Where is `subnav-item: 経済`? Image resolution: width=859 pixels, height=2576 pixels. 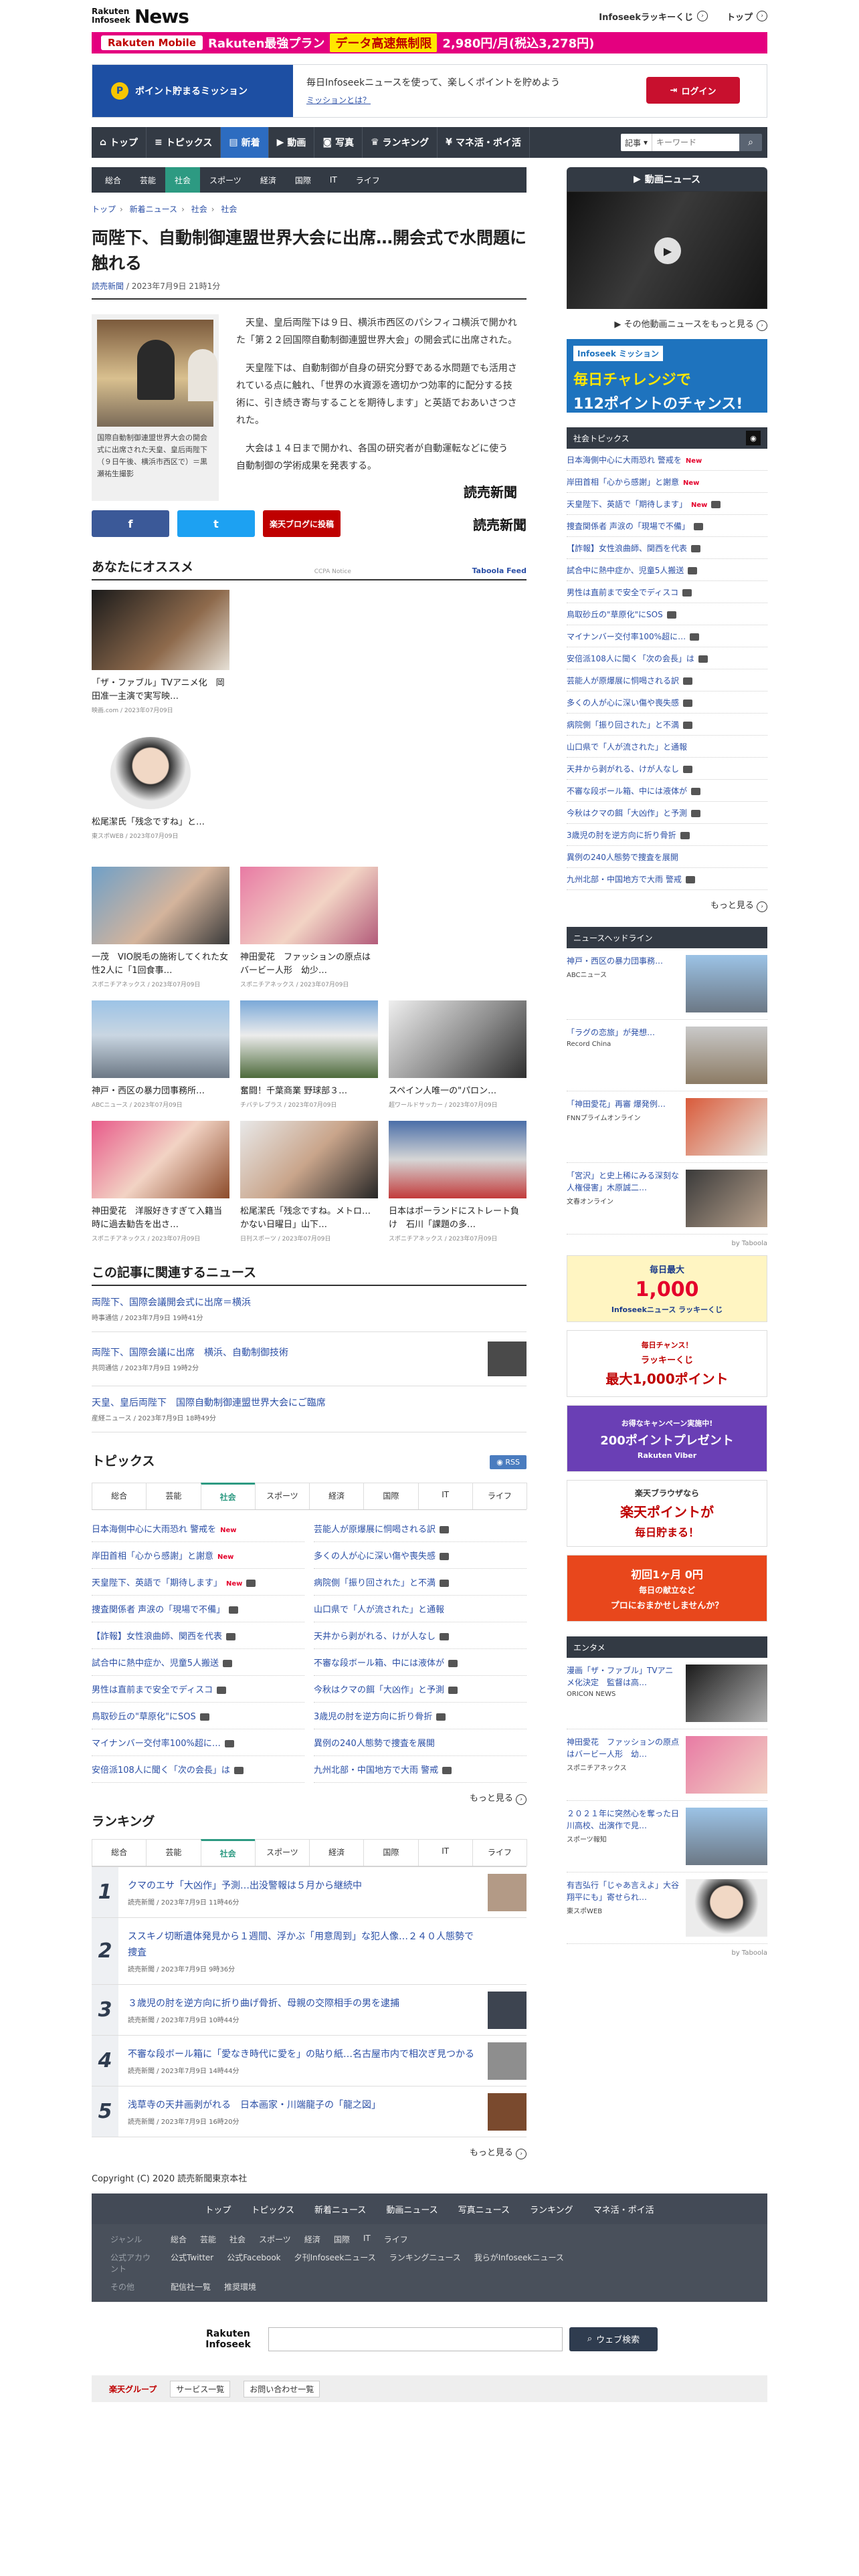
subnav-item: 経済 is located at coordinates (269, 180).